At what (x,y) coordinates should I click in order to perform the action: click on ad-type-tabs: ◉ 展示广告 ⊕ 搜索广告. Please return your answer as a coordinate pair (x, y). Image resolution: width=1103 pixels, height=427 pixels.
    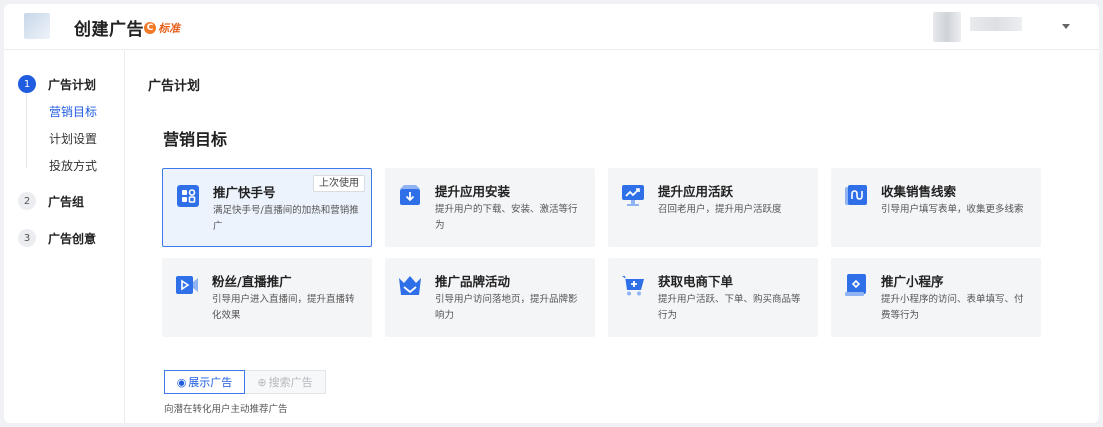
    Looking at the image, I should click on (245, 382).